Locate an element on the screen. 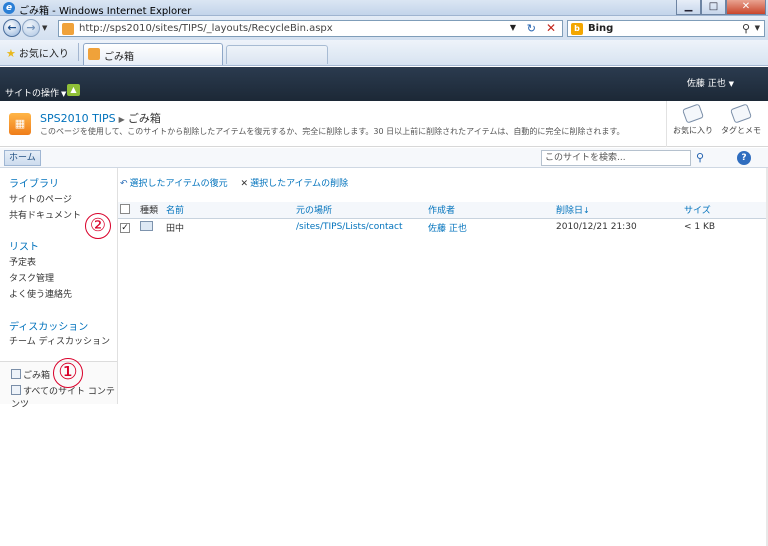 The image size is (768, 546). i-like-it-button: お気に入り is located at coordinates (693, 119).